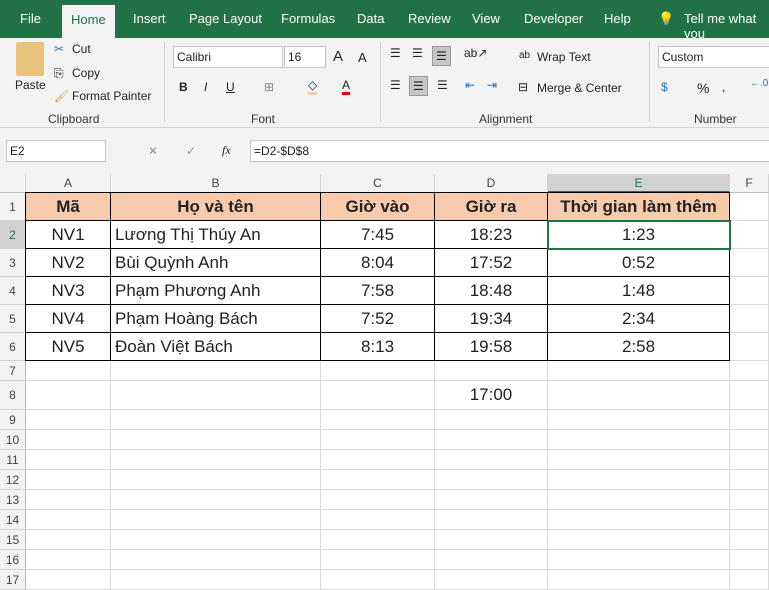  I want to click on table-cell: 7:52, so click(377, 318).